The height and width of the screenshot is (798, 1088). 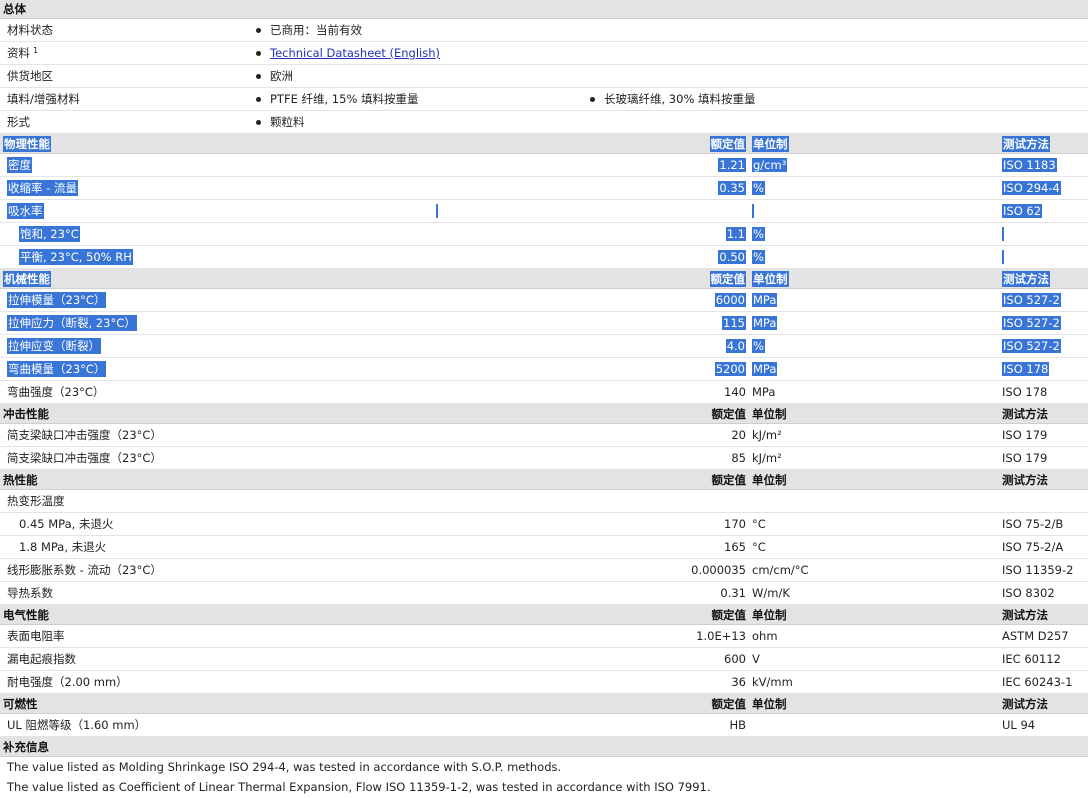 I want to click on property-test: ISO 1183, so click(x=1029, y=165).